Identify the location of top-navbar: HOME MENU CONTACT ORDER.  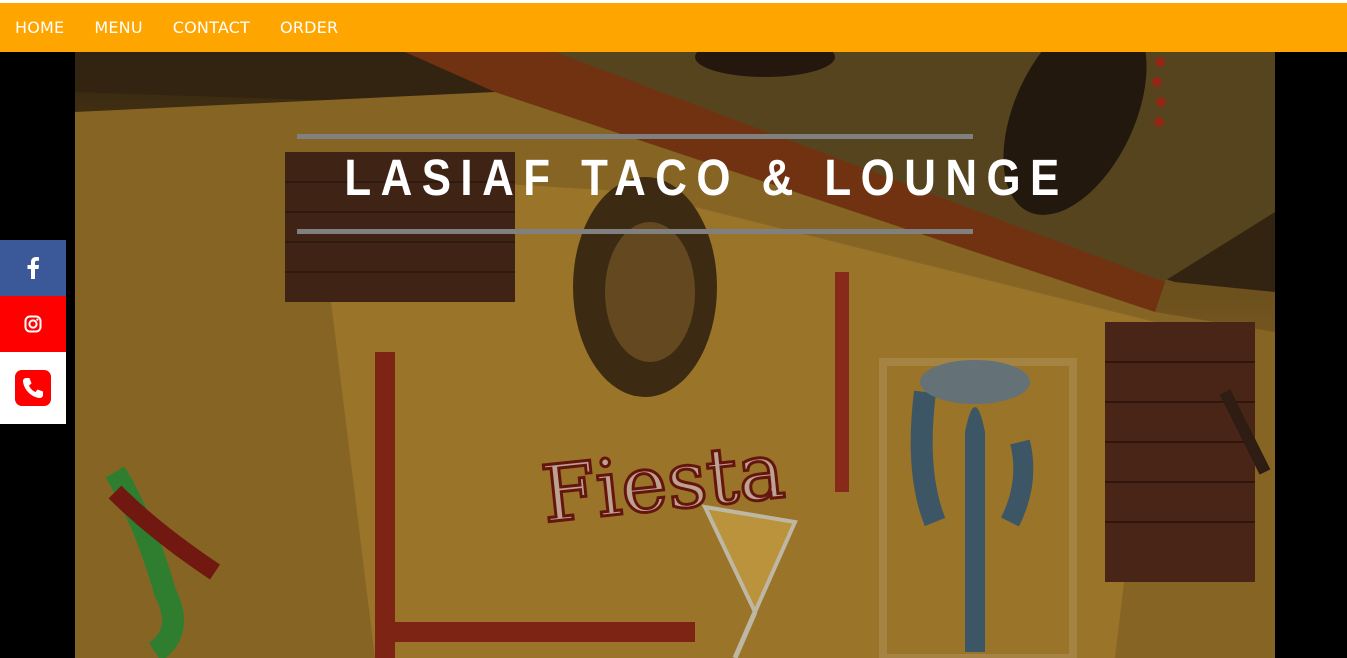
(673, 27).